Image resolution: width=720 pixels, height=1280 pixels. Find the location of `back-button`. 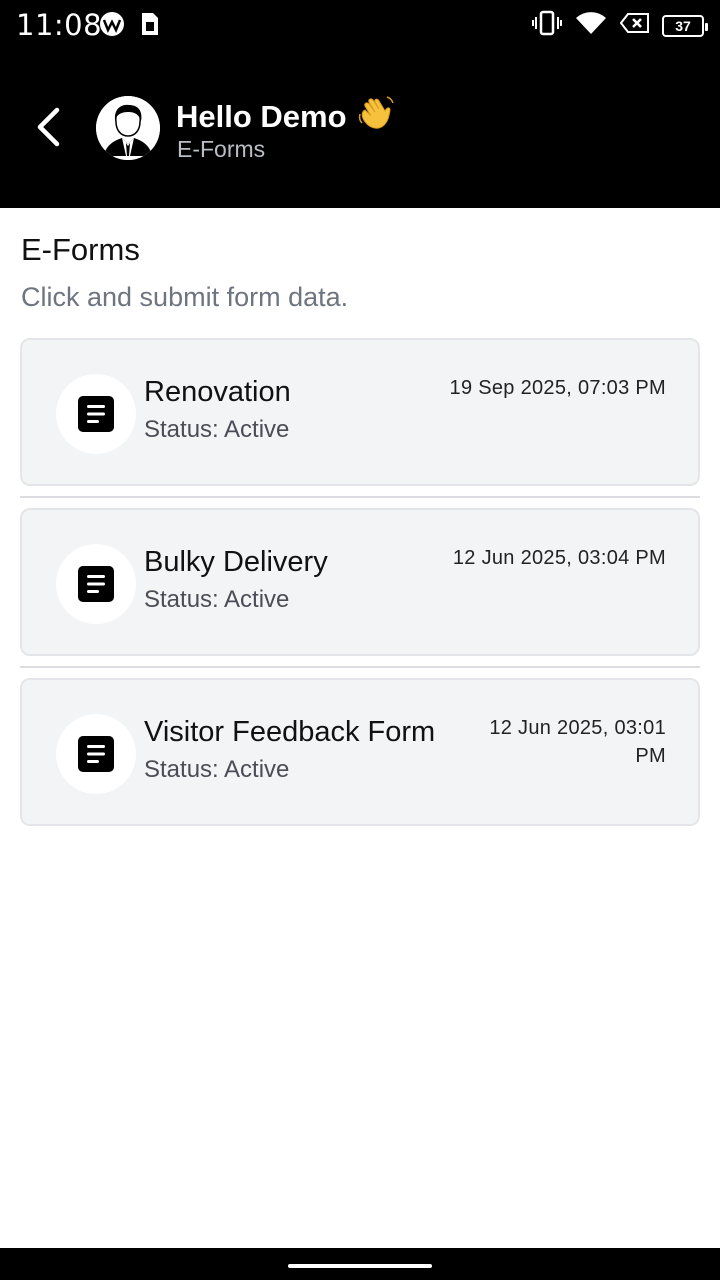

back-button is located at coordinates (48, 127).